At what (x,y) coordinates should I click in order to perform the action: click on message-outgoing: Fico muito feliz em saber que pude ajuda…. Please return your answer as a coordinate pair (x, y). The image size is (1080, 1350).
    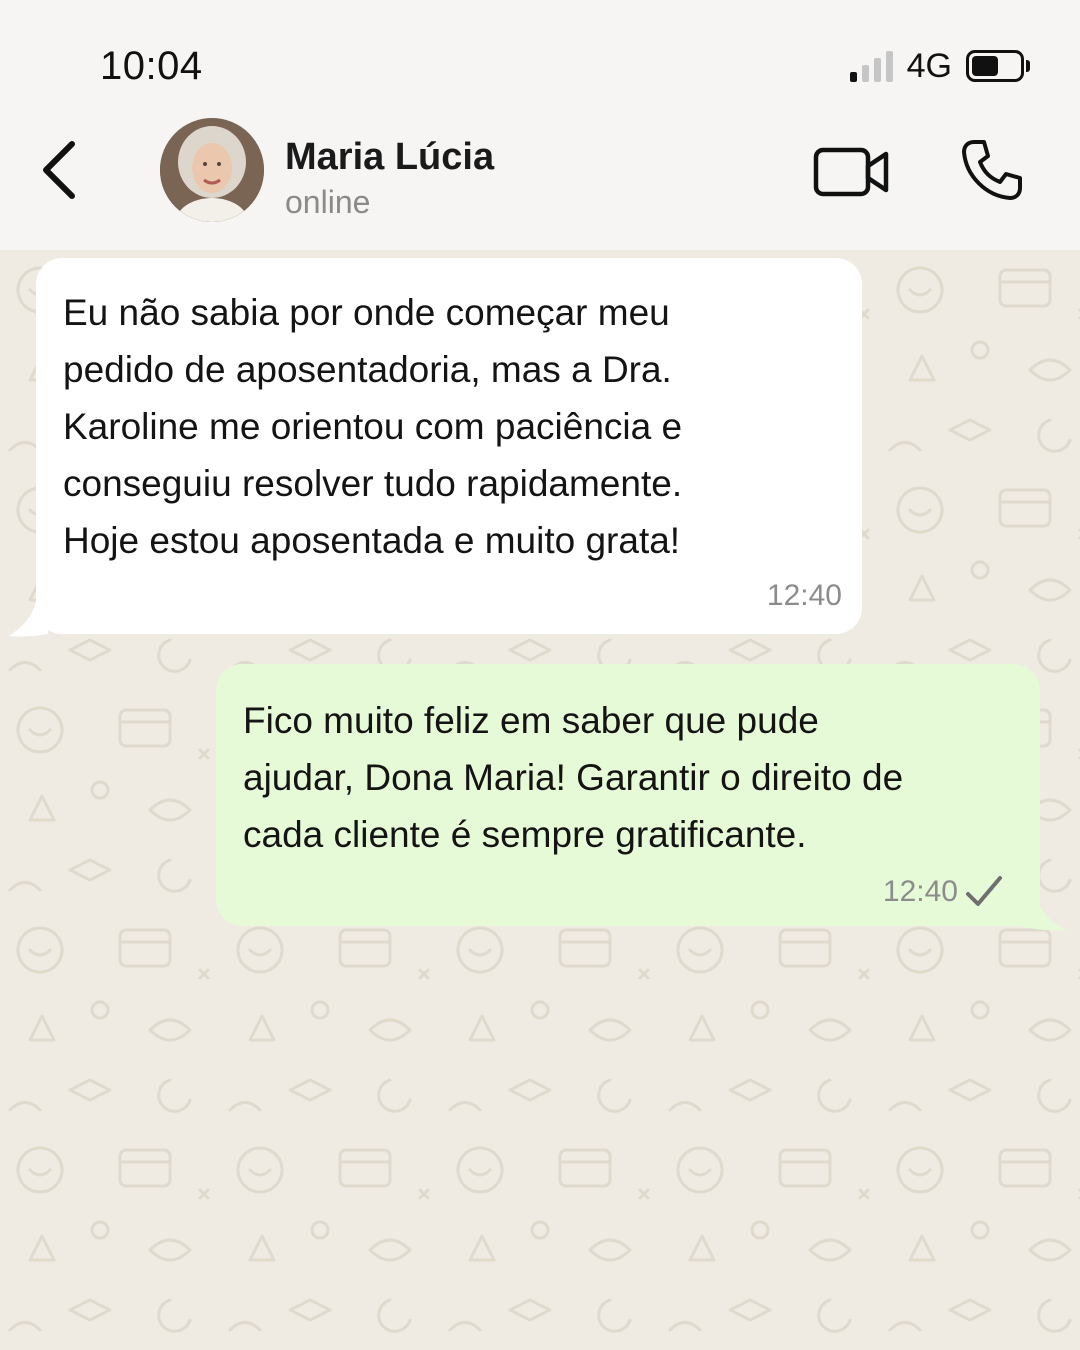
    Looking at the image, I should click on (628, 795).